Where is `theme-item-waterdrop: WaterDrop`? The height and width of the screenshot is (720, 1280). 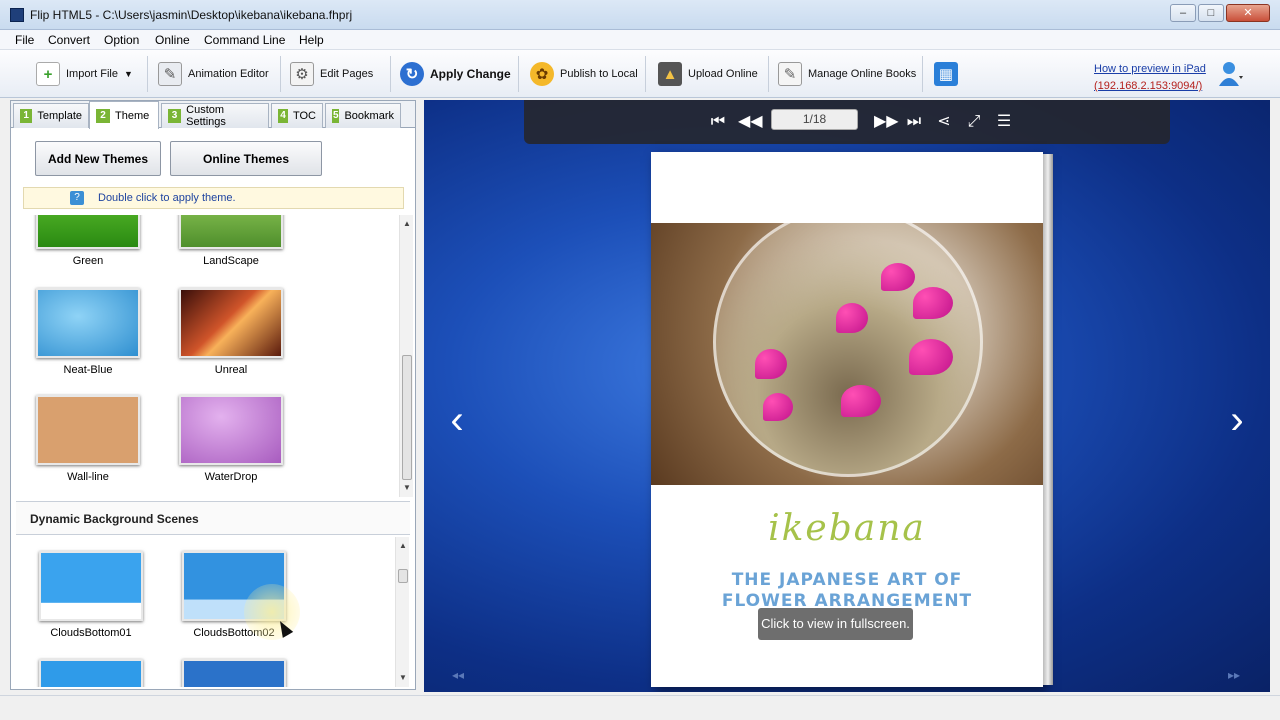 theme-item-waterdrop: WaterDrop is located at coordinates (231, 439).